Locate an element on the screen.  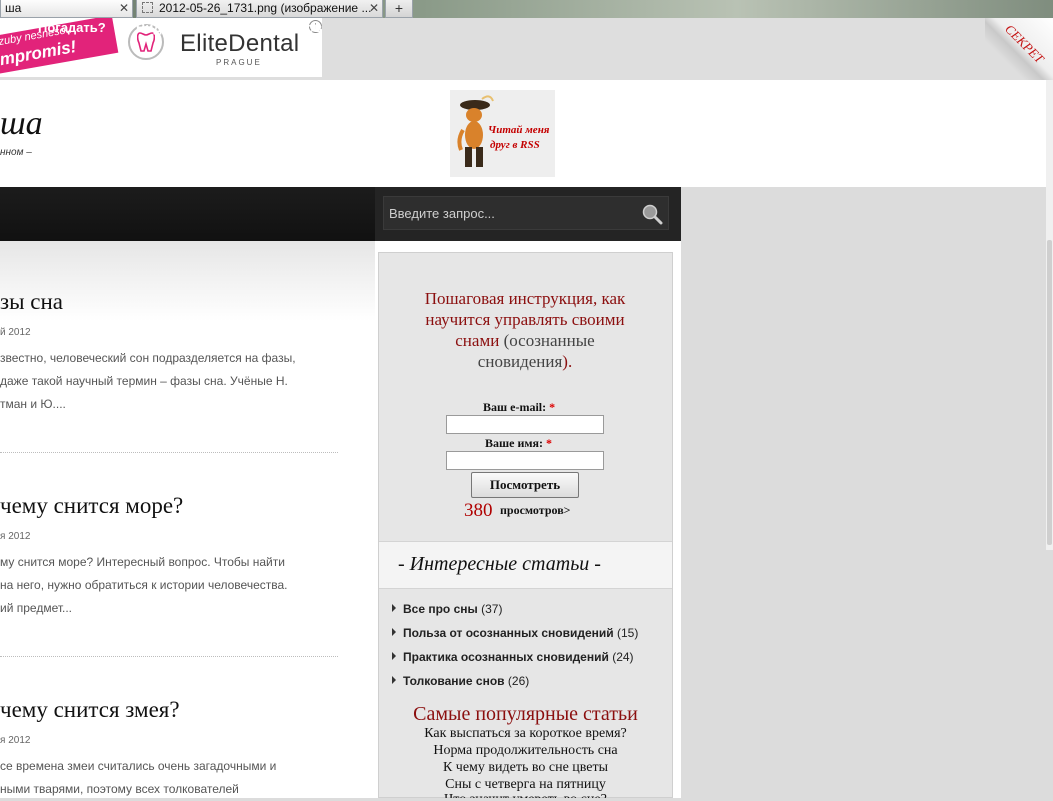
site-tagline: нном – is located at coordinates (16, 152).